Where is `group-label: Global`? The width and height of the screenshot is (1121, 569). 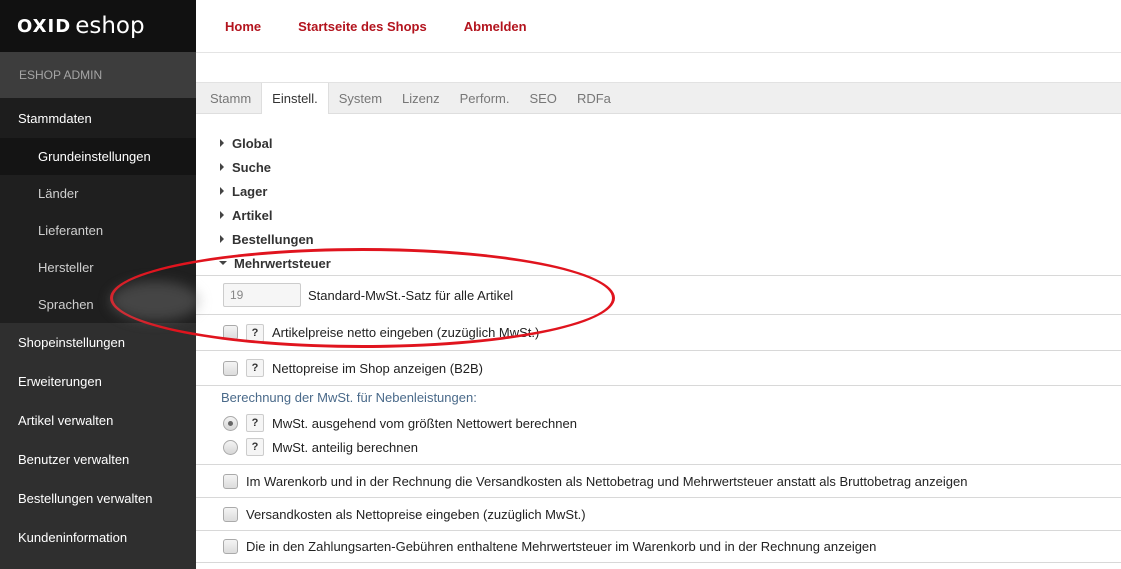
group-label: Global is located at coordinates (252, 143).